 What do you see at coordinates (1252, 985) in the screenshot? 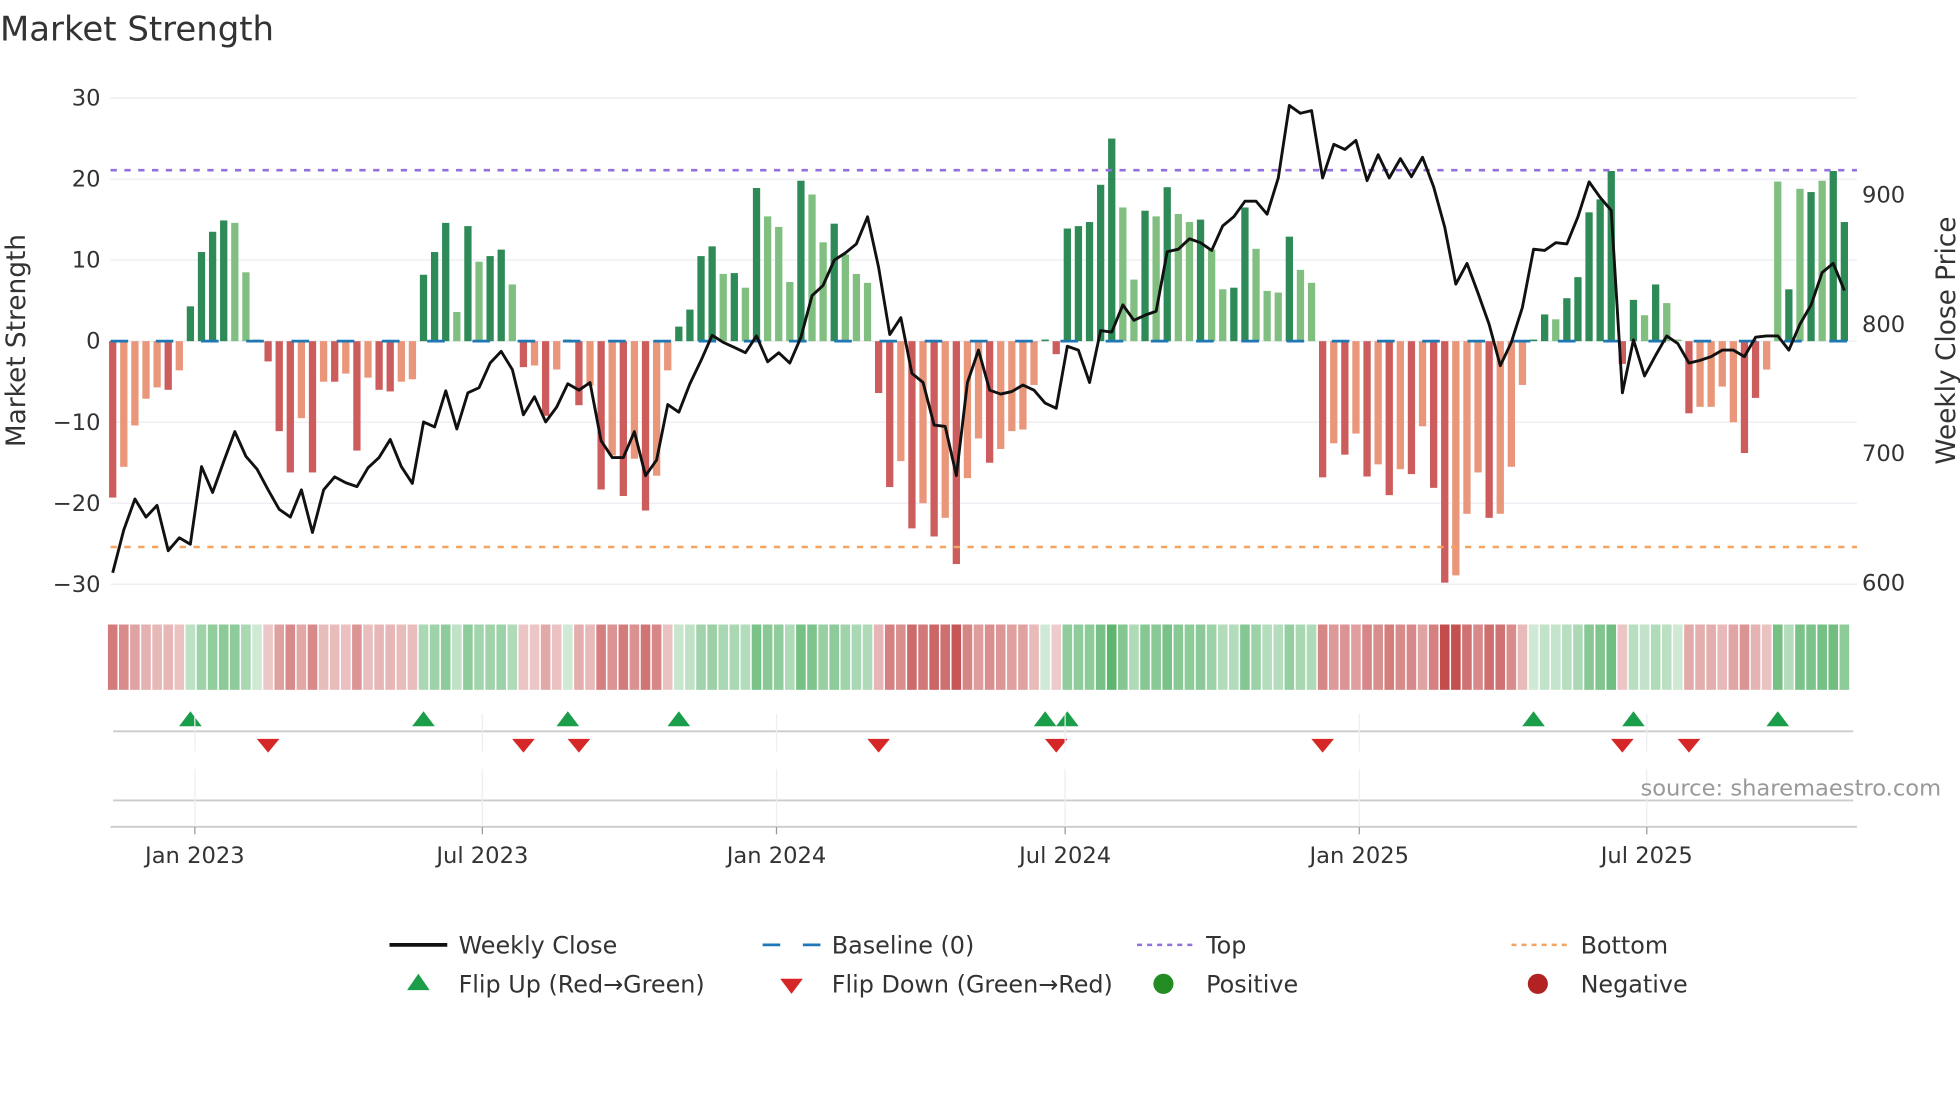
I see `legend-circle-pos-label: Positive` at bounding box center [1252, 985].